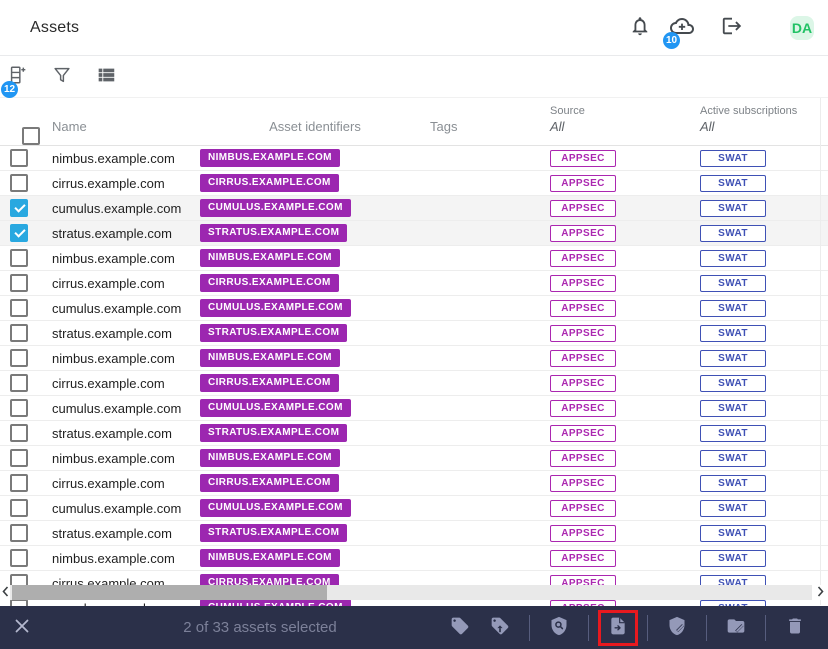 The height and width of the screenshot is (649, 828). Describe the element at coordinates (500, 628) in the screenshot. I see `remove-tags-button` at that location.